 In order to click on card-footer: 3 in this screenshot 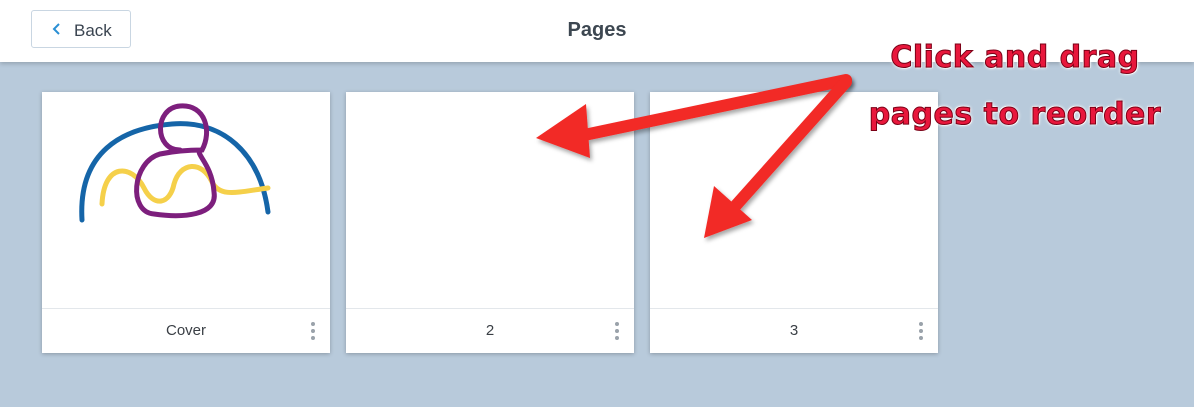, I will do `click(794, 330)`.